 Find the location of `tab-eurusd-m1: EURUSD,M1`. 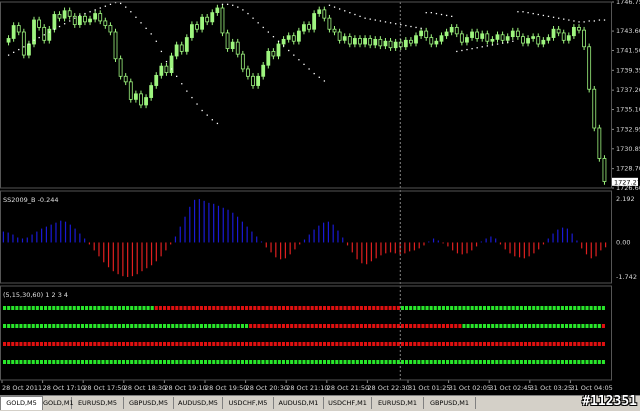

tab-eurusd-m1: EURUSD,M1 is located at coordinates (398, 403).